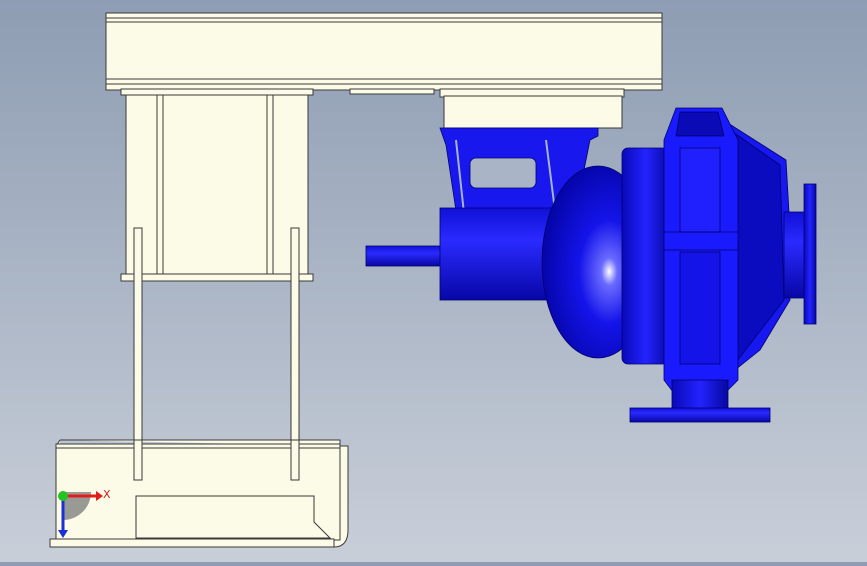 This screenshot has height=566, width=867. Describe the element at coordinates (217, 277) in the screenshot. I see `column-base-plate` at that location.